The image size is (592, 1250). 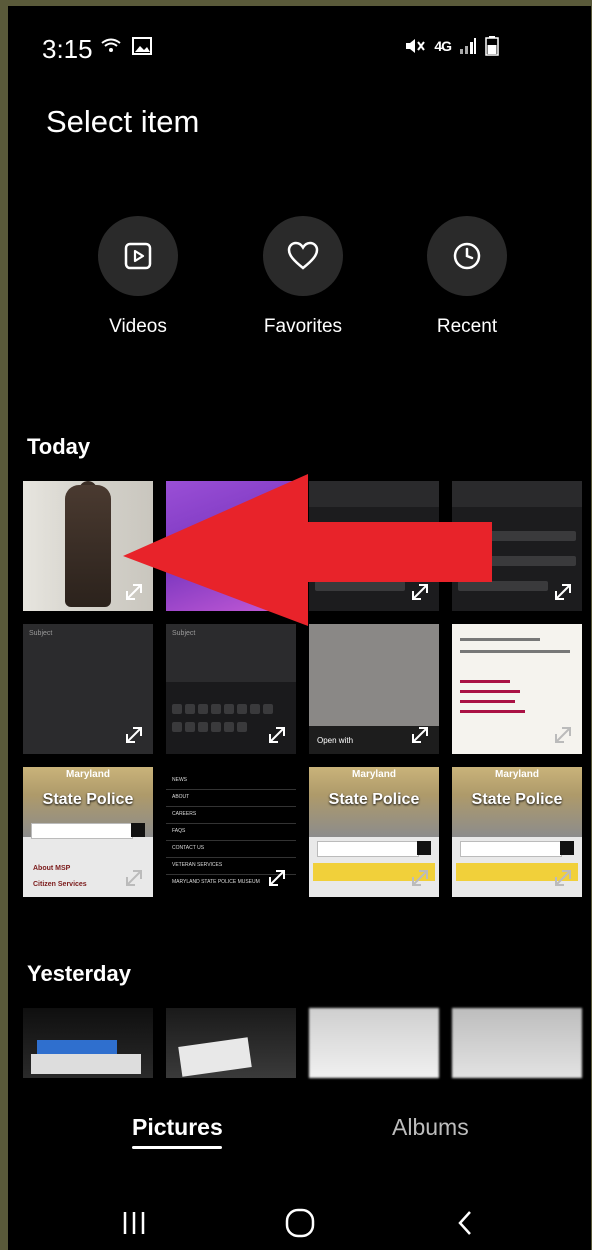 What do you see at coordinates (184, 814) in the screenshot?
I see `menu-text: CAREERS` at bounding box center [184, 814].